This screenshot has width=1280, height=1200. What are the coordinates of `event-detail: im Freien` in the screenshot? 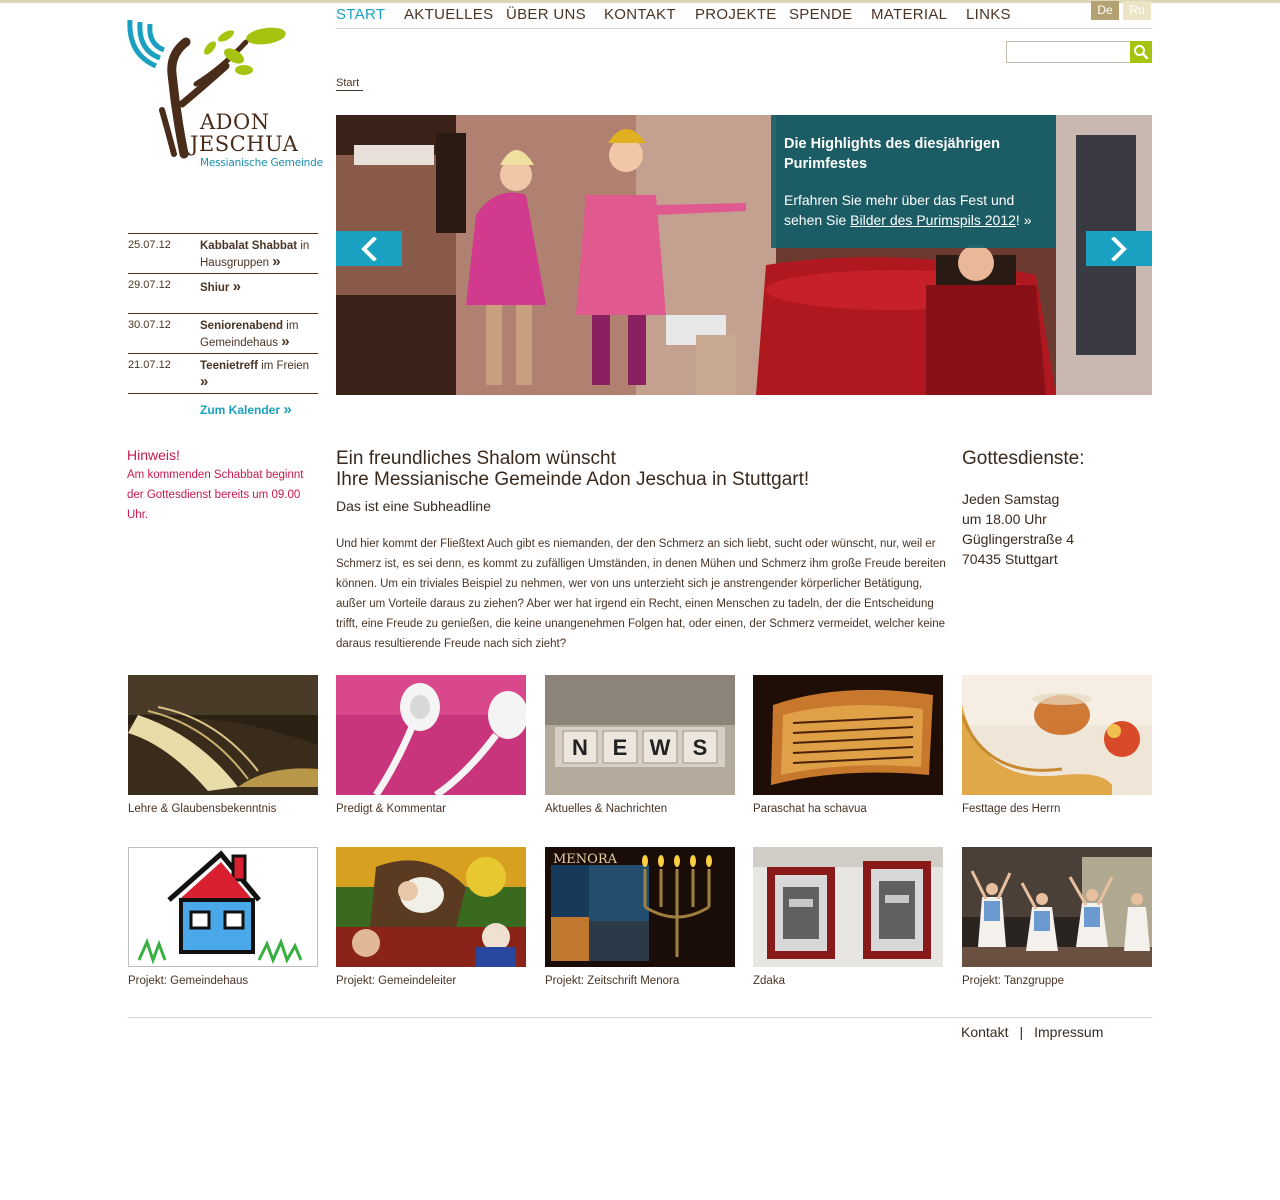 It's located at (283, 366).